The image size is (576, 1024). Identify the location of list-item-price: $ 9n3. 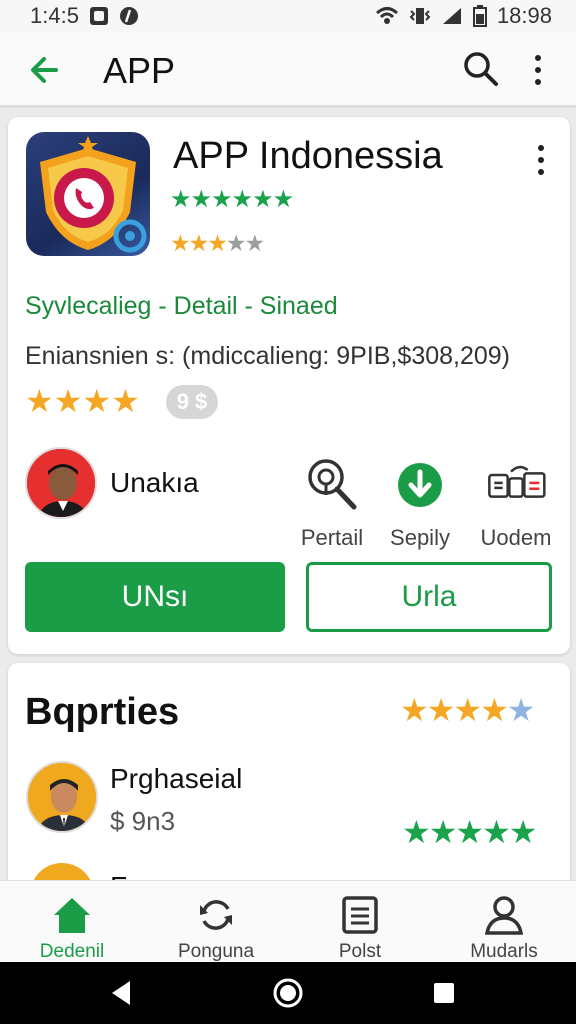
(143, 821).